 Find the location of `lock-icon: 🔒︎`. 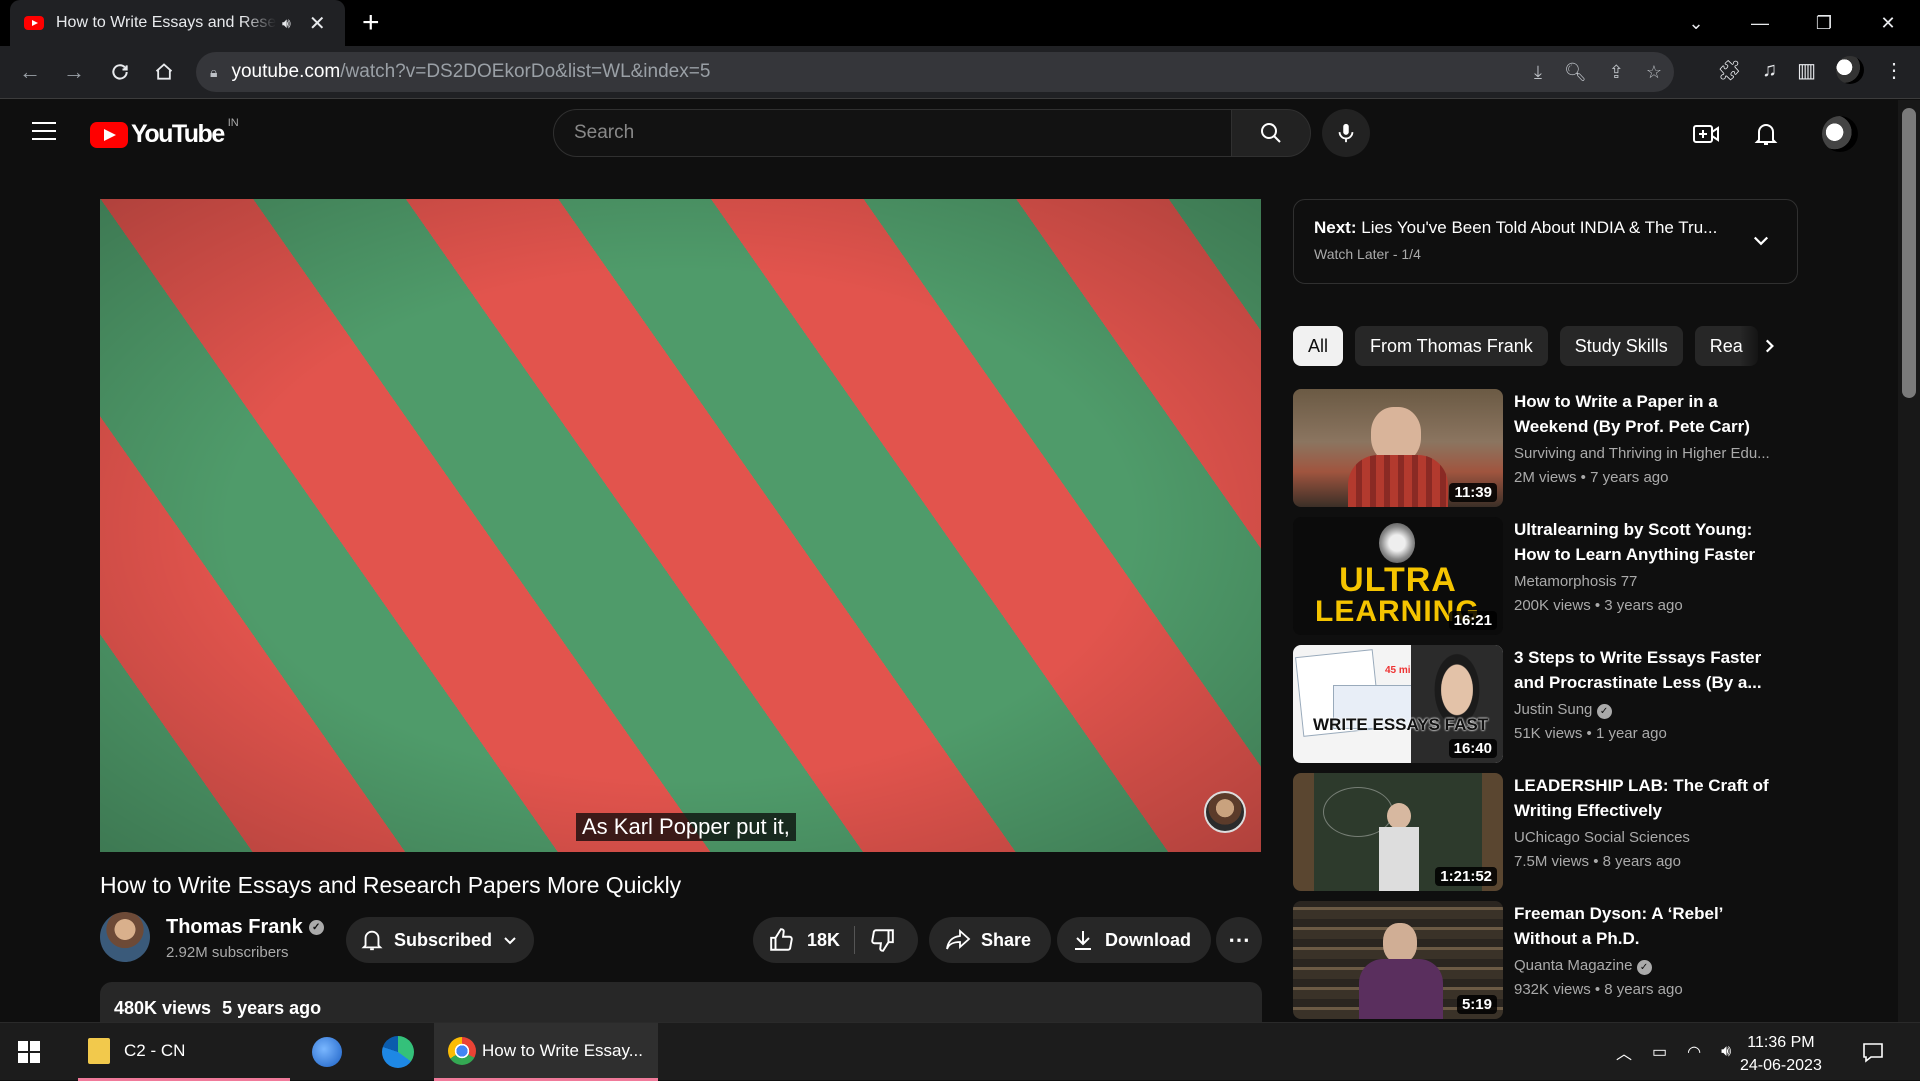

lock-icon: 🔒︎ is located at coordinates (213, 72).